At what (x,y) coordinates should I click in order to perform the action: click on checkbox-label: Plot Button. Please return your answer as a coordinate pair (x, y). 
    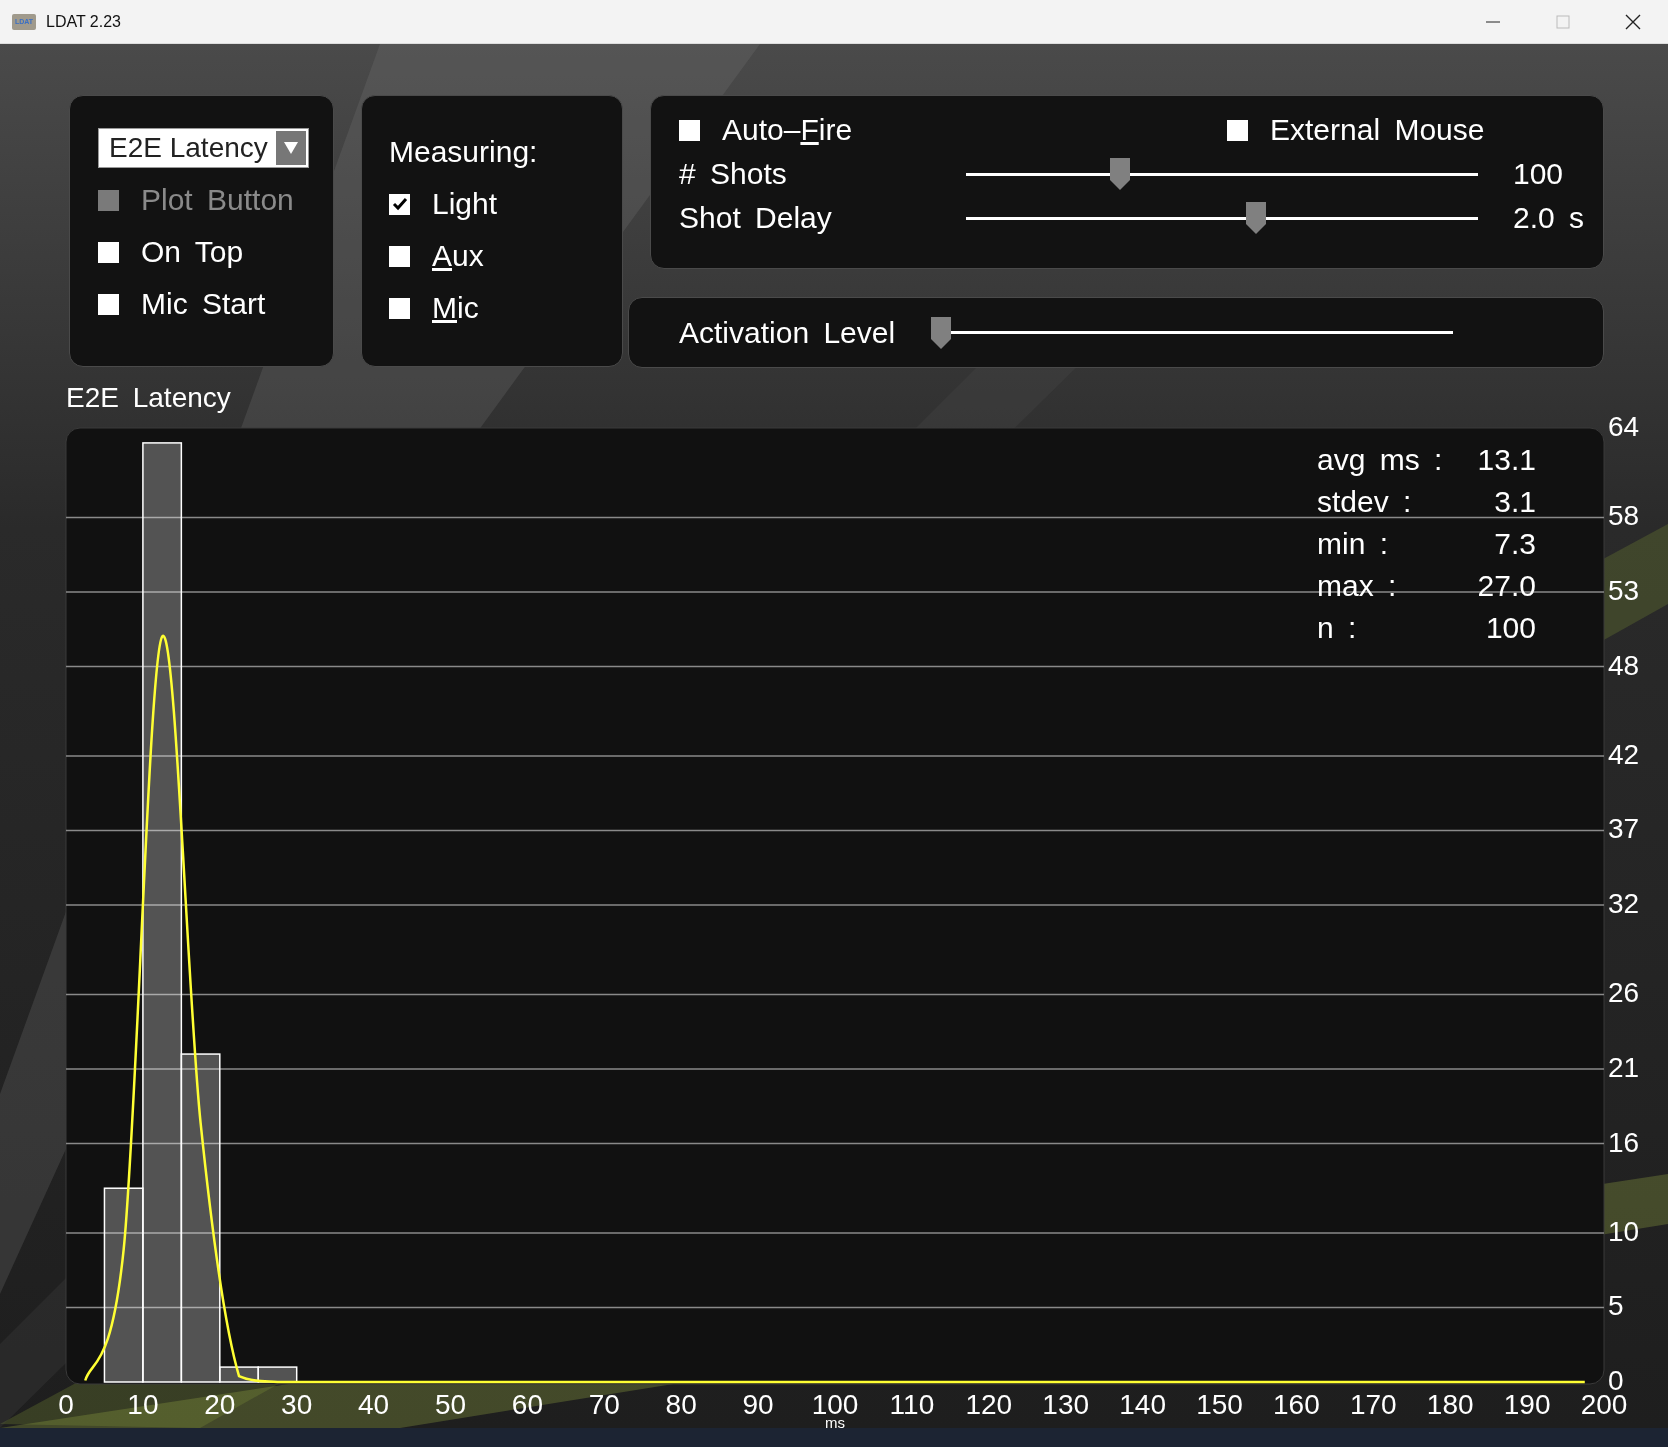
    Looking at the image, I should click on (217, 200).